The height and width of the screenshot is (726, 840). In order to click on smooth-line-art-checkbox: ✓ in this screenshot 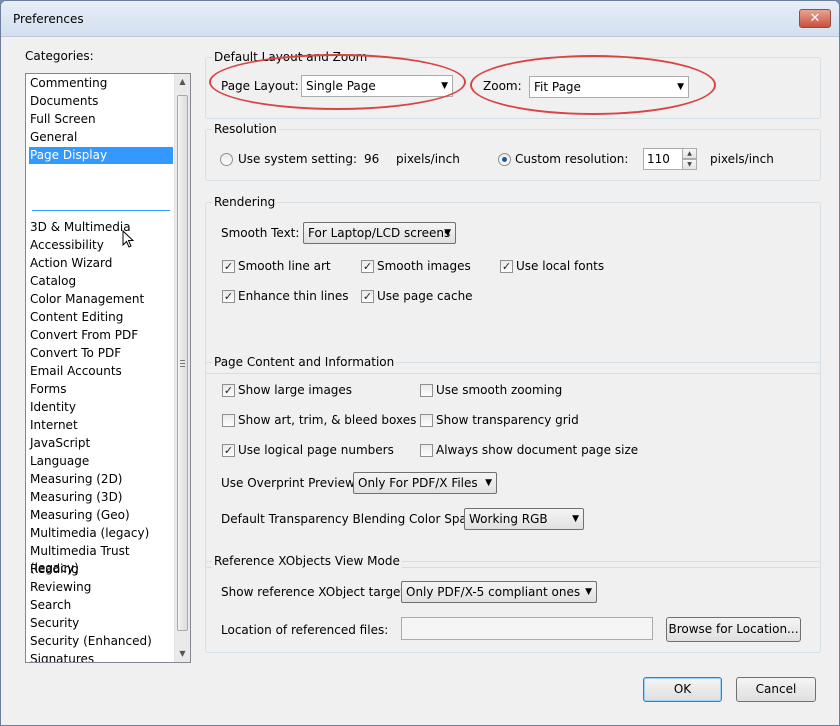, I will do `click(228, 266)`.